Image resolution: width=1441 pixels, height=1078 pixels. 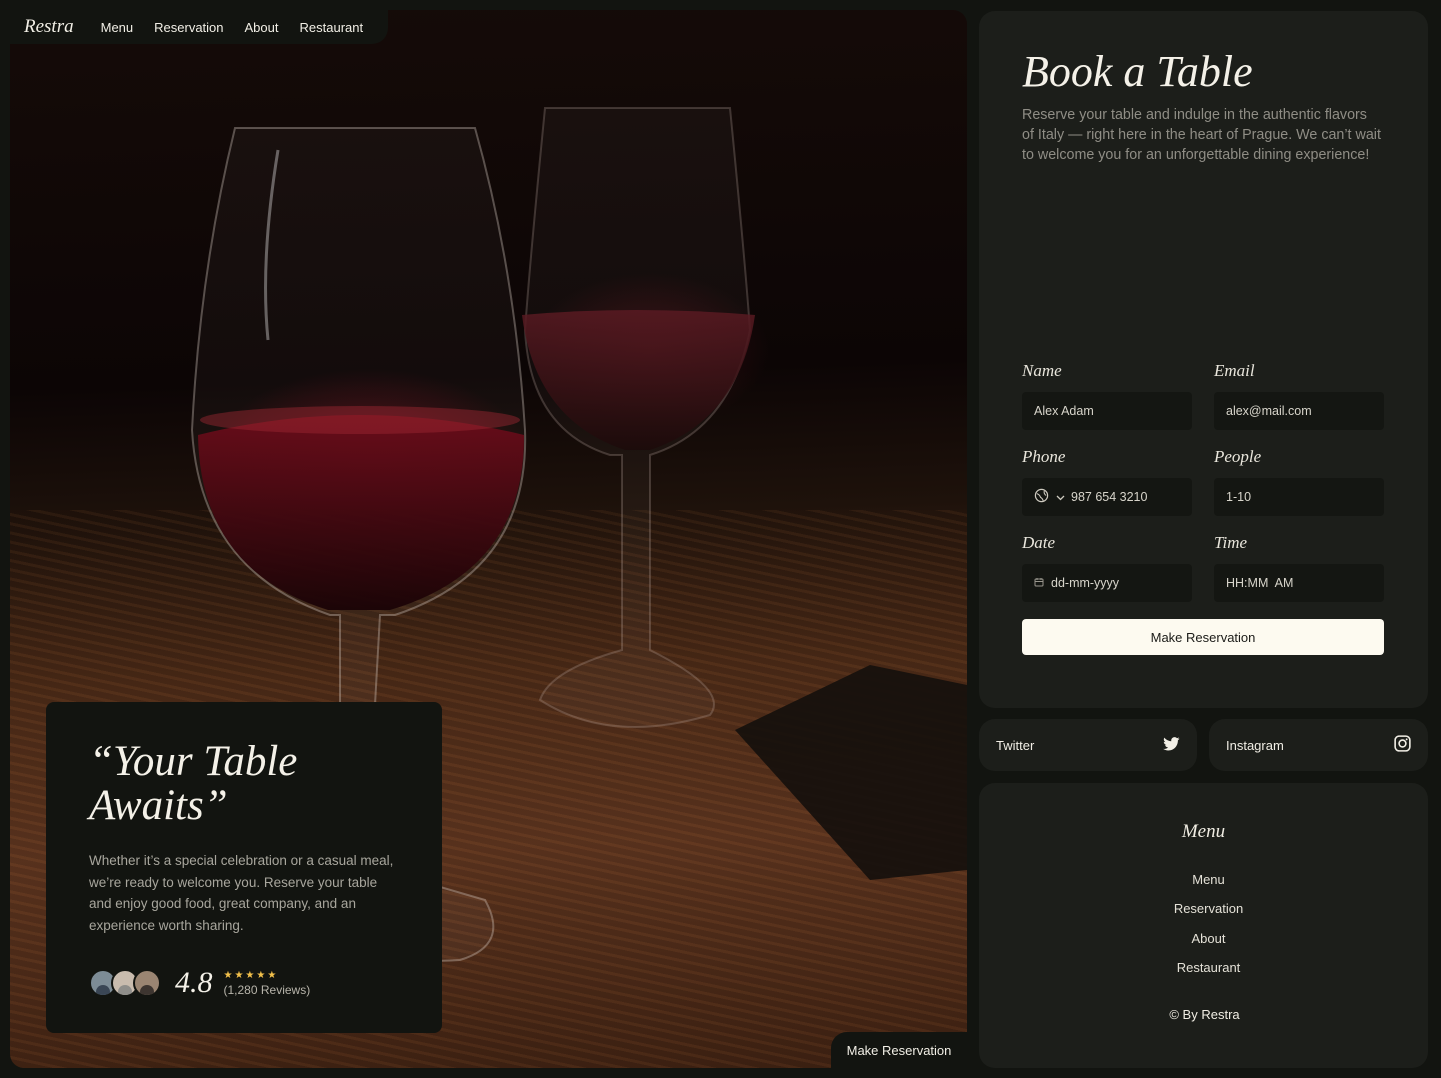 What do you see at coordinates (1231, 542) in the screenshot?
I see `time-label: Time` at bounding box center [1231, 542].